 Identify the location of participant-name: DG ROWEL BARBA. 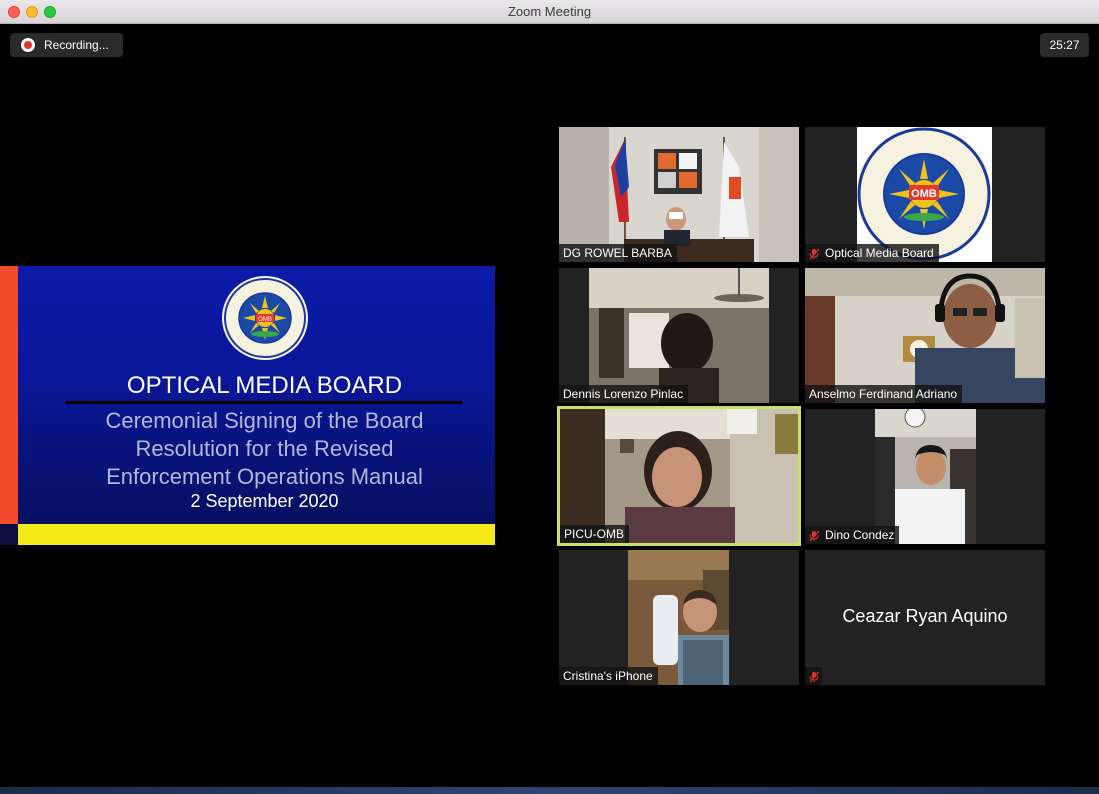
(618, 253).